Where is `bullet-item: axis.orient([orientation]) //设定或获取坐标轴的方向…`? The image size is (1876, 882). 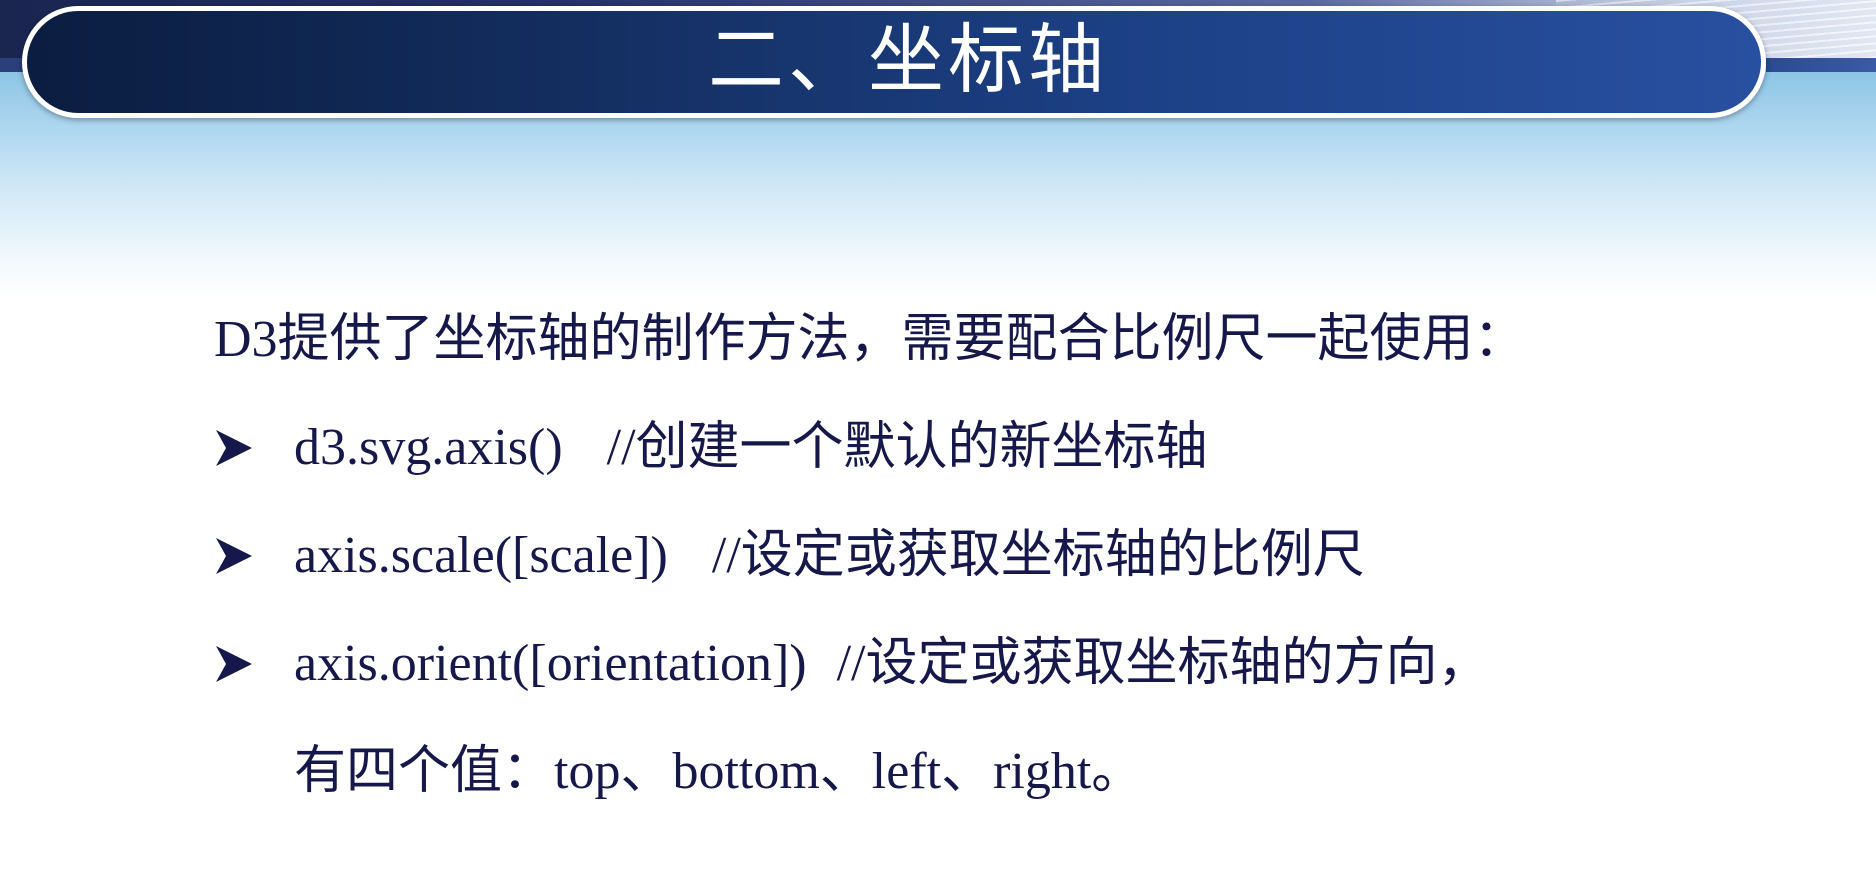 bullet-item: axis.orient([orientation]) //设定或获取坐标轴的方向… is located at coordinates (852, 664).